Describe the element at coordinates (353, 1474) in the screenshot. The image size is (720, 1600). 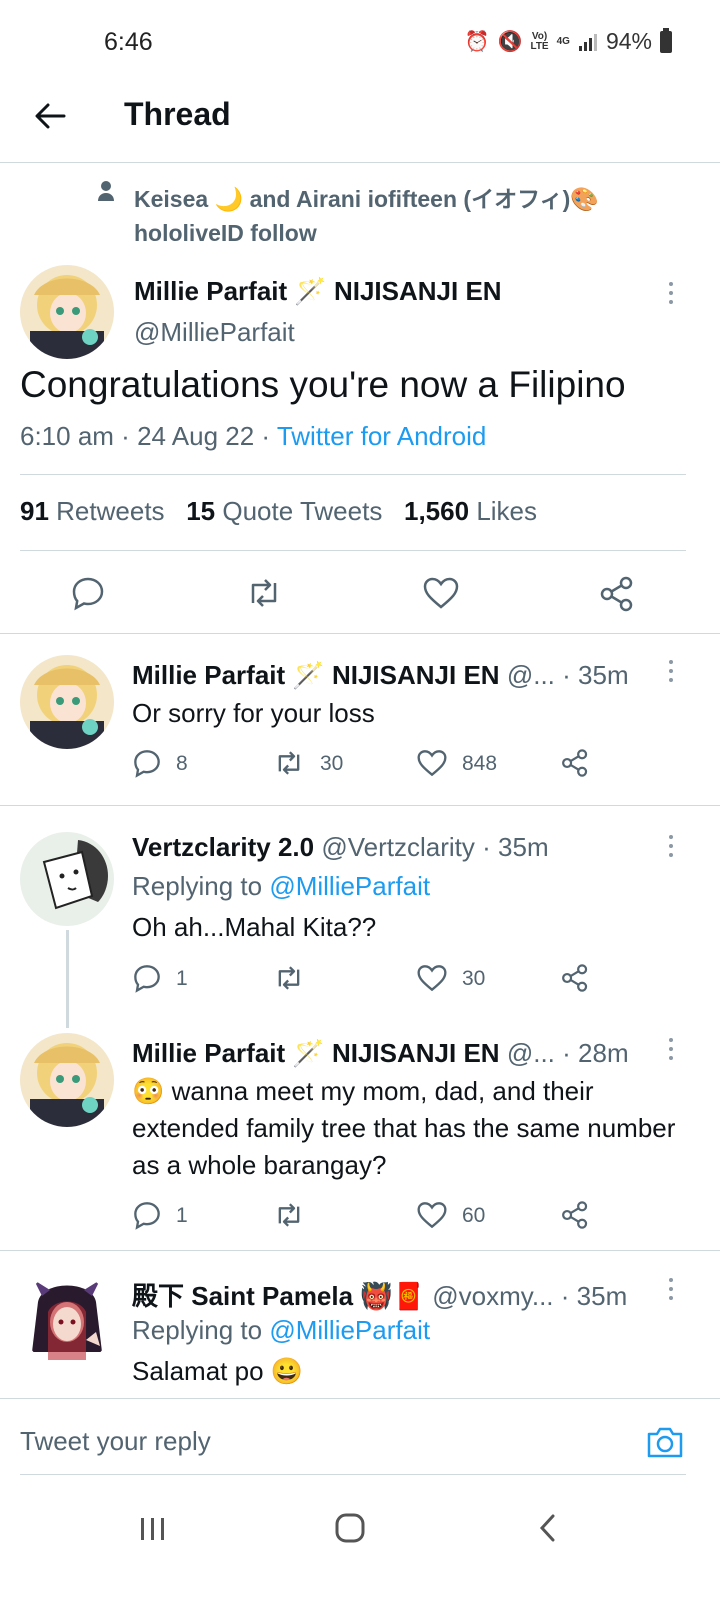
I see `reply-bar-underline` at that location.